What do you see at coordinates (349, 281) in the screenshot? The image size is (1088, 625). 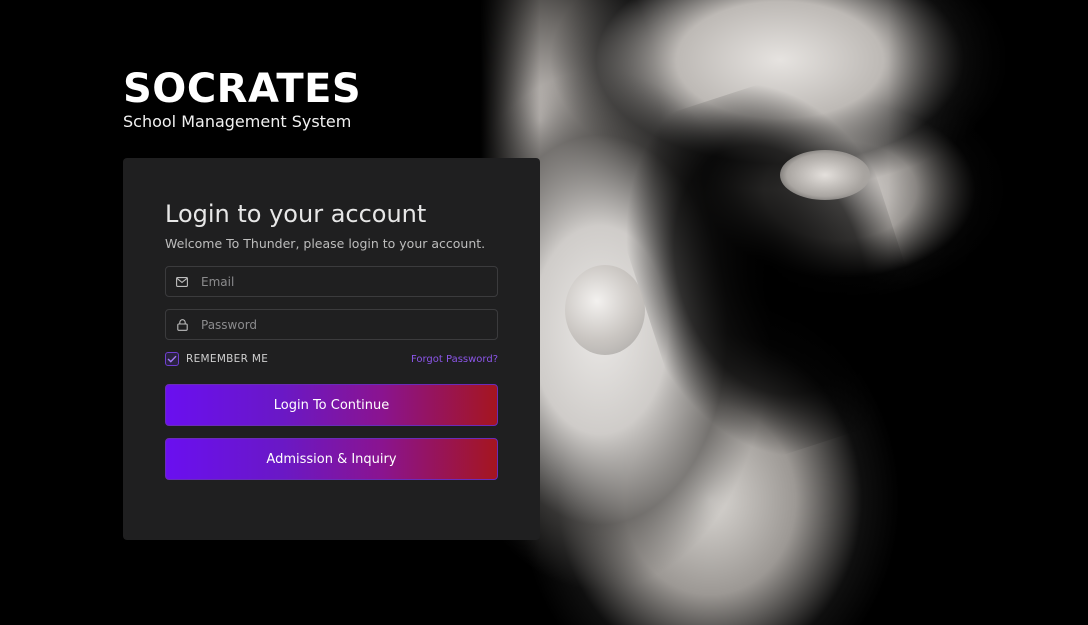 I see `email-input` at bounding box center [349, 281].